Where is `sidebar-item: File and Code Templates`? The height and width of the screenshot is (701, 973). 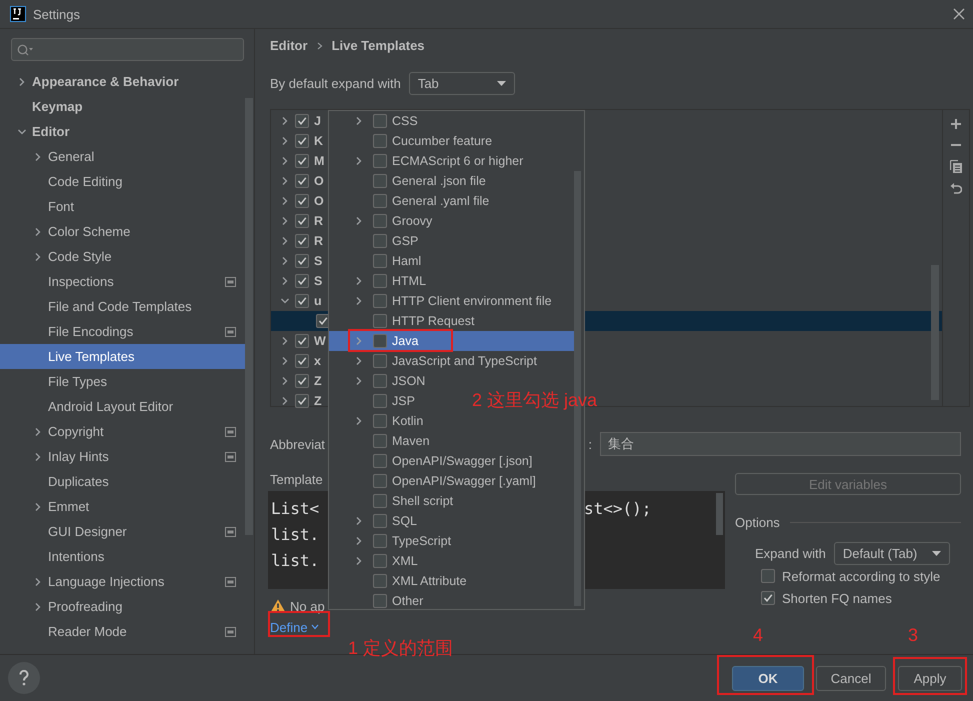 sidebar-item: File and Code Templates is located at coordinates (122, 306).